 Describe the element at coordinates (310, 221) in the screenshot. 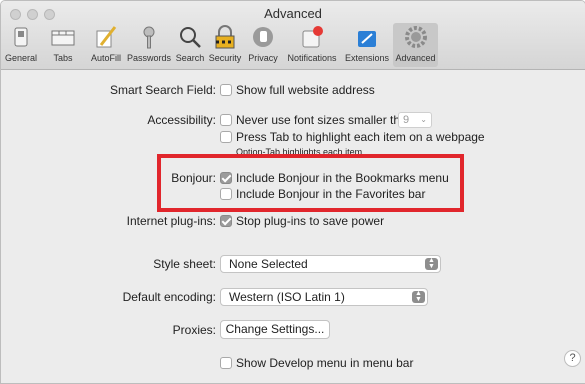

I see `stop-plugins-label: Stop plug-ins to save power` at that location.